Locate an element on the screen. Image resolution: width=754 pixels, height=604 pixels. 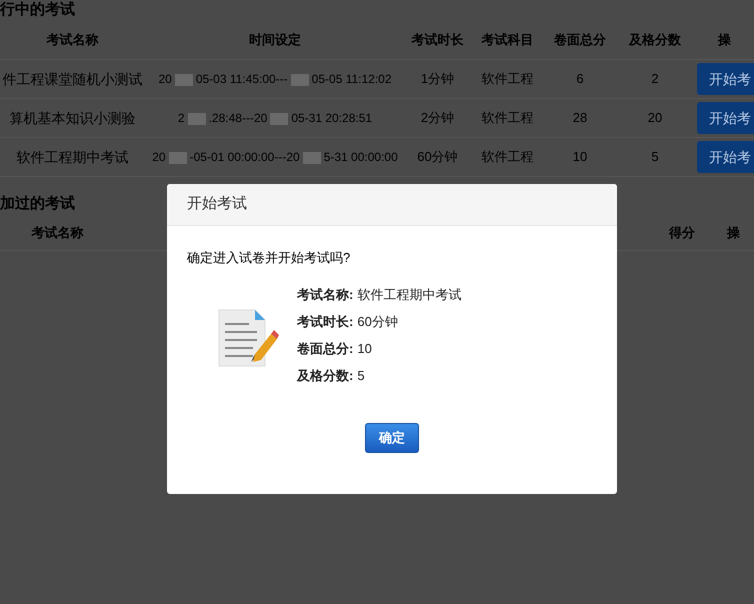
column-header: 得分 is located at coordinates (682, 233).